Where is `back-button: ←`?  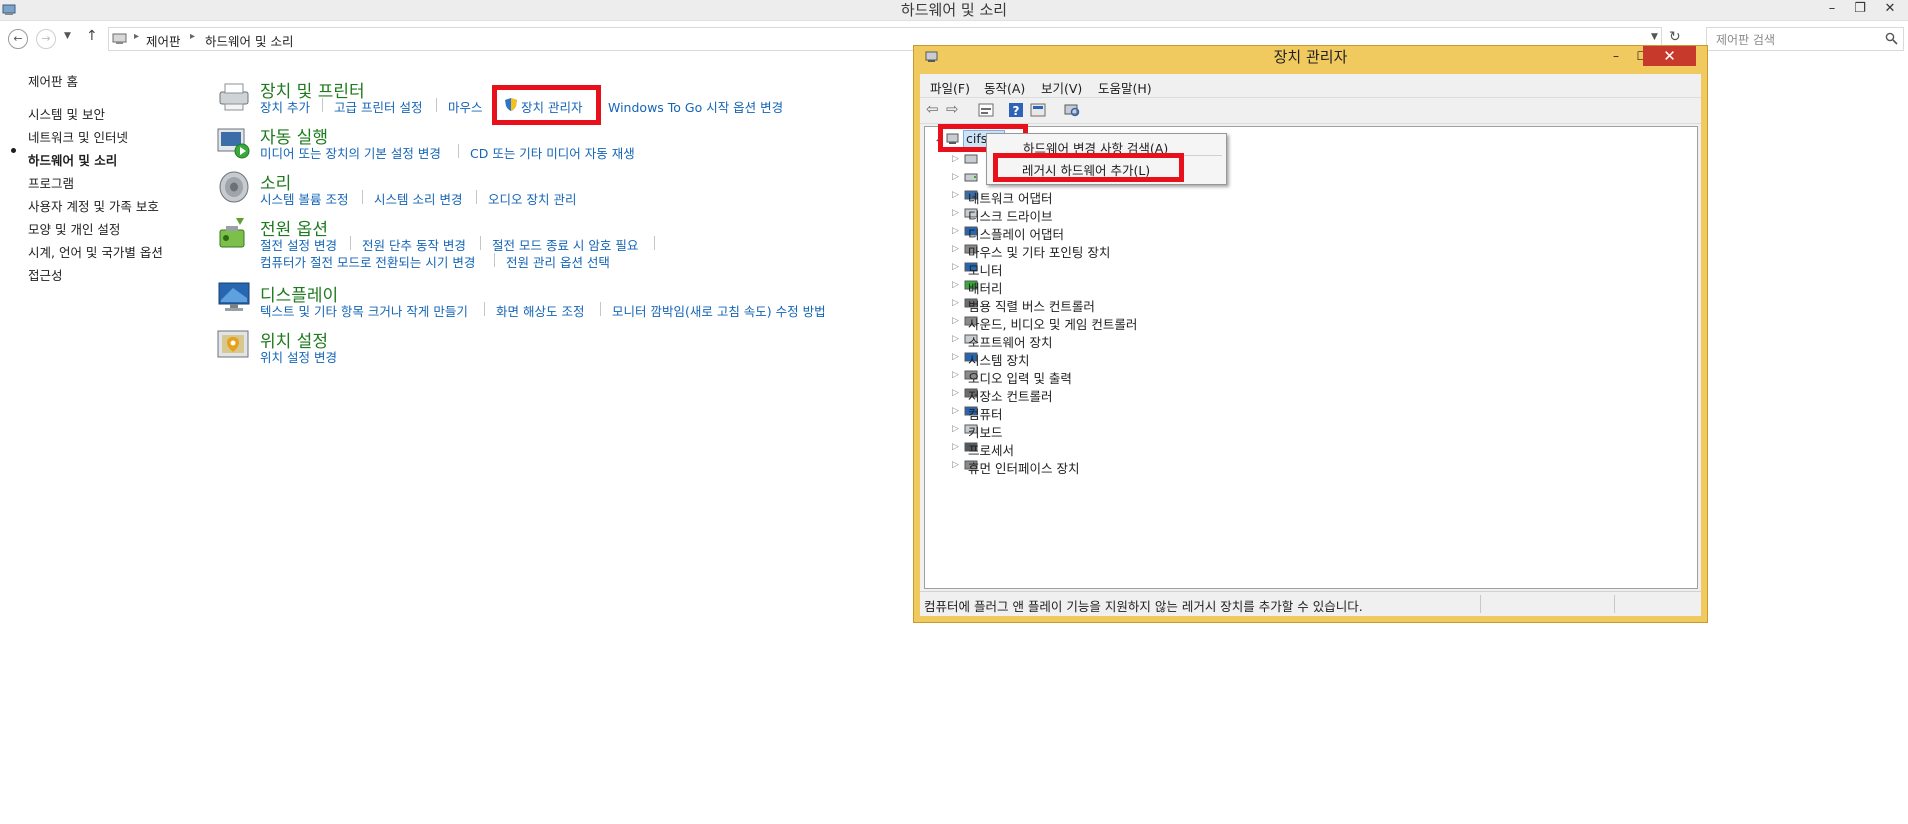 back-button: ← is located at coordinates (18, 39).